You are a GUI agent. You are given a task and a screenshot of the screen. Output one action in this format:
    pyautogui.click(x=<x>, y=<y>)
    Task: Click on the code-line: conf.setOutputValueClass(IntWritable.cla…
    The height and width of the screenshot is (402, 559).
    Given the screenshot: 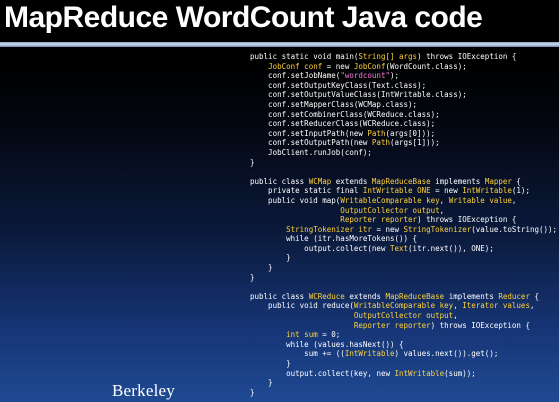 What is the action you would take?
    pyautogui.click(x=403, y=95)
    